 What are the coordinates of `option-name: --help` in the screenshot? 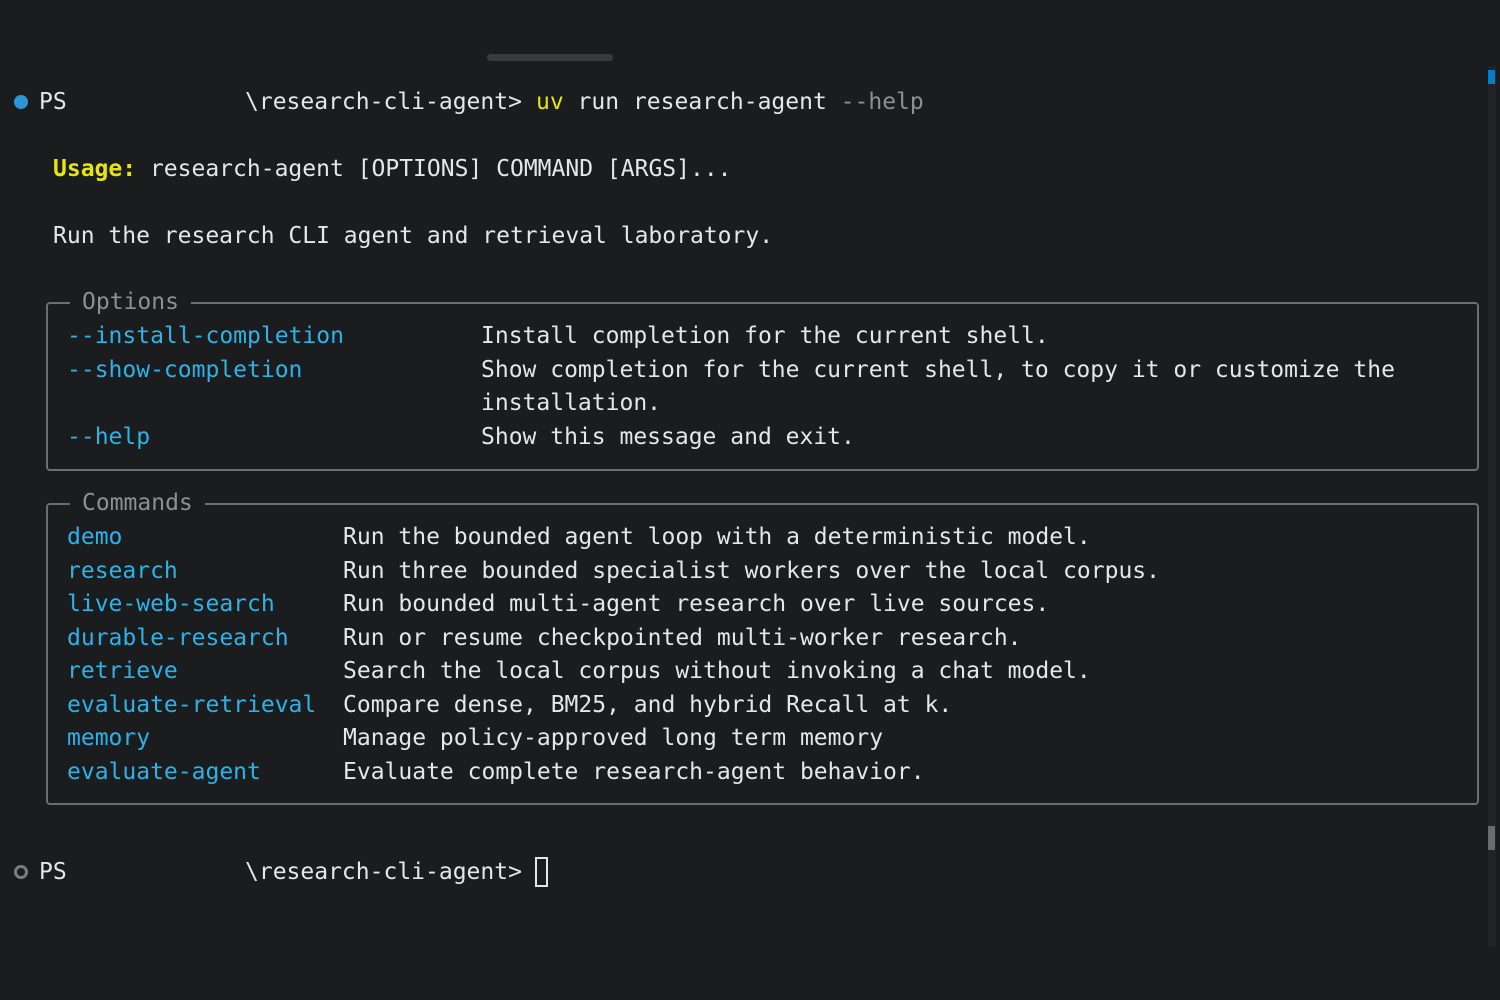 It's located at (109, 437).